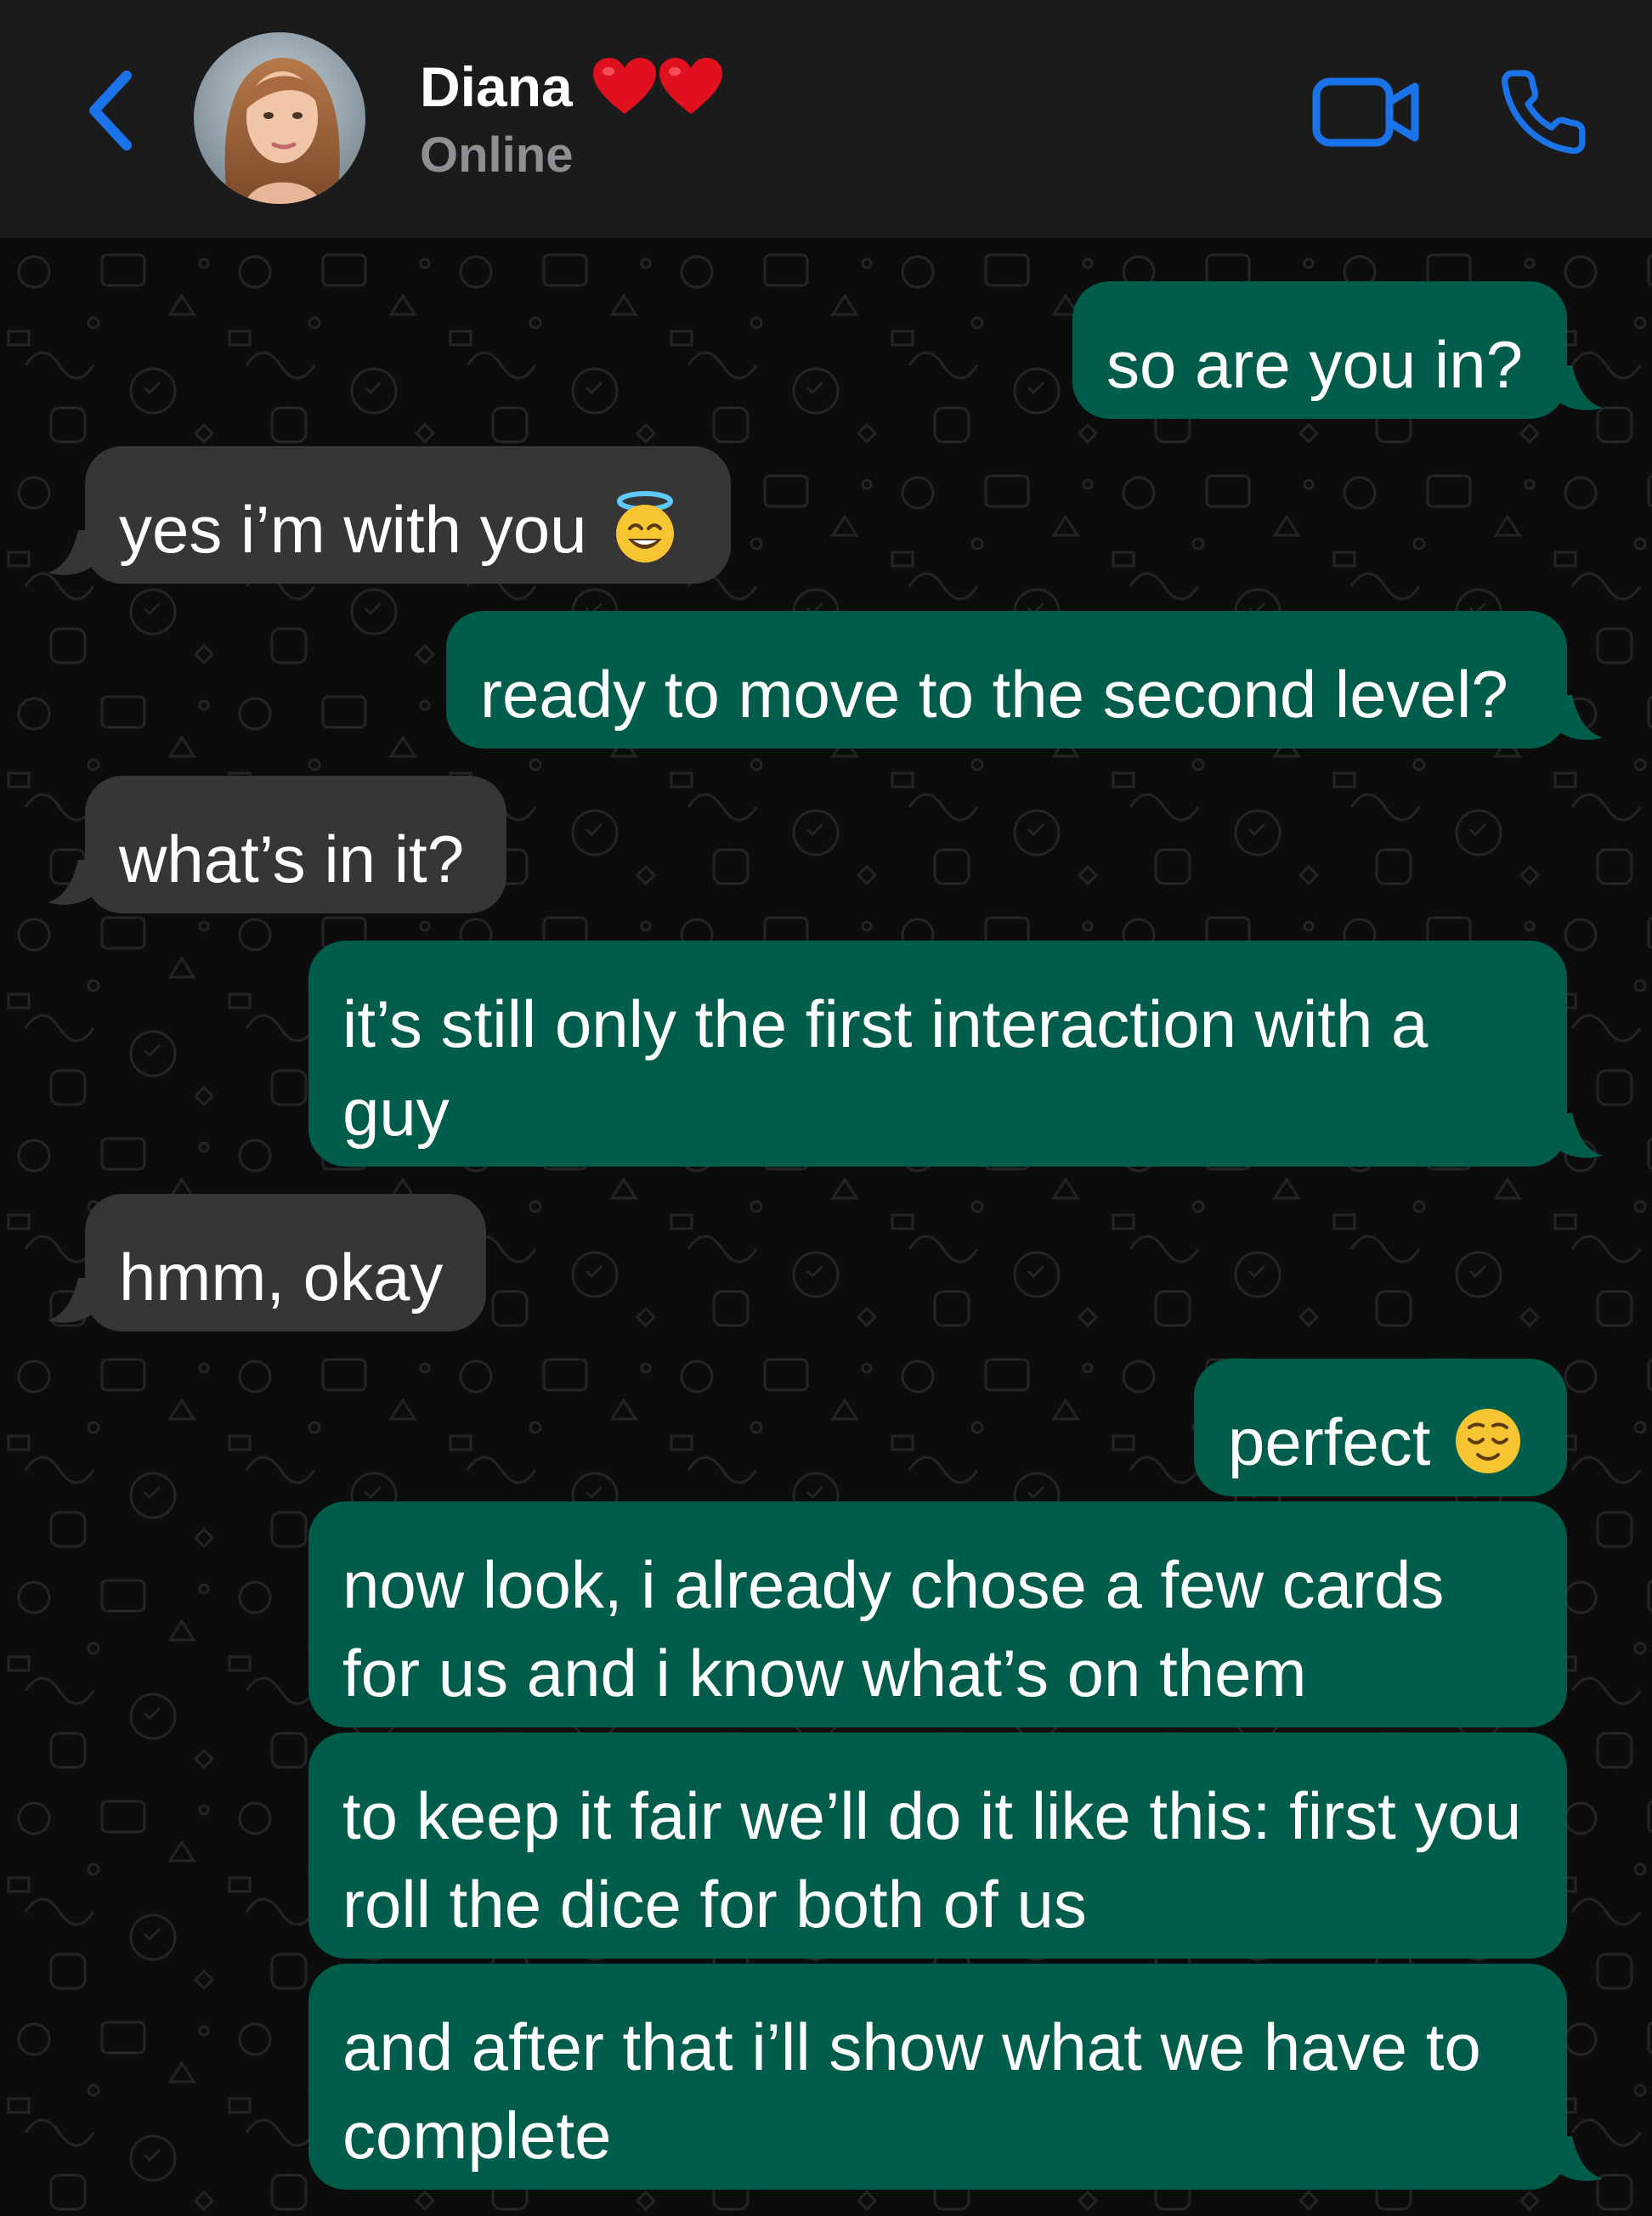  I want to click on message-text: yes i’m with you, so click(353, 529).